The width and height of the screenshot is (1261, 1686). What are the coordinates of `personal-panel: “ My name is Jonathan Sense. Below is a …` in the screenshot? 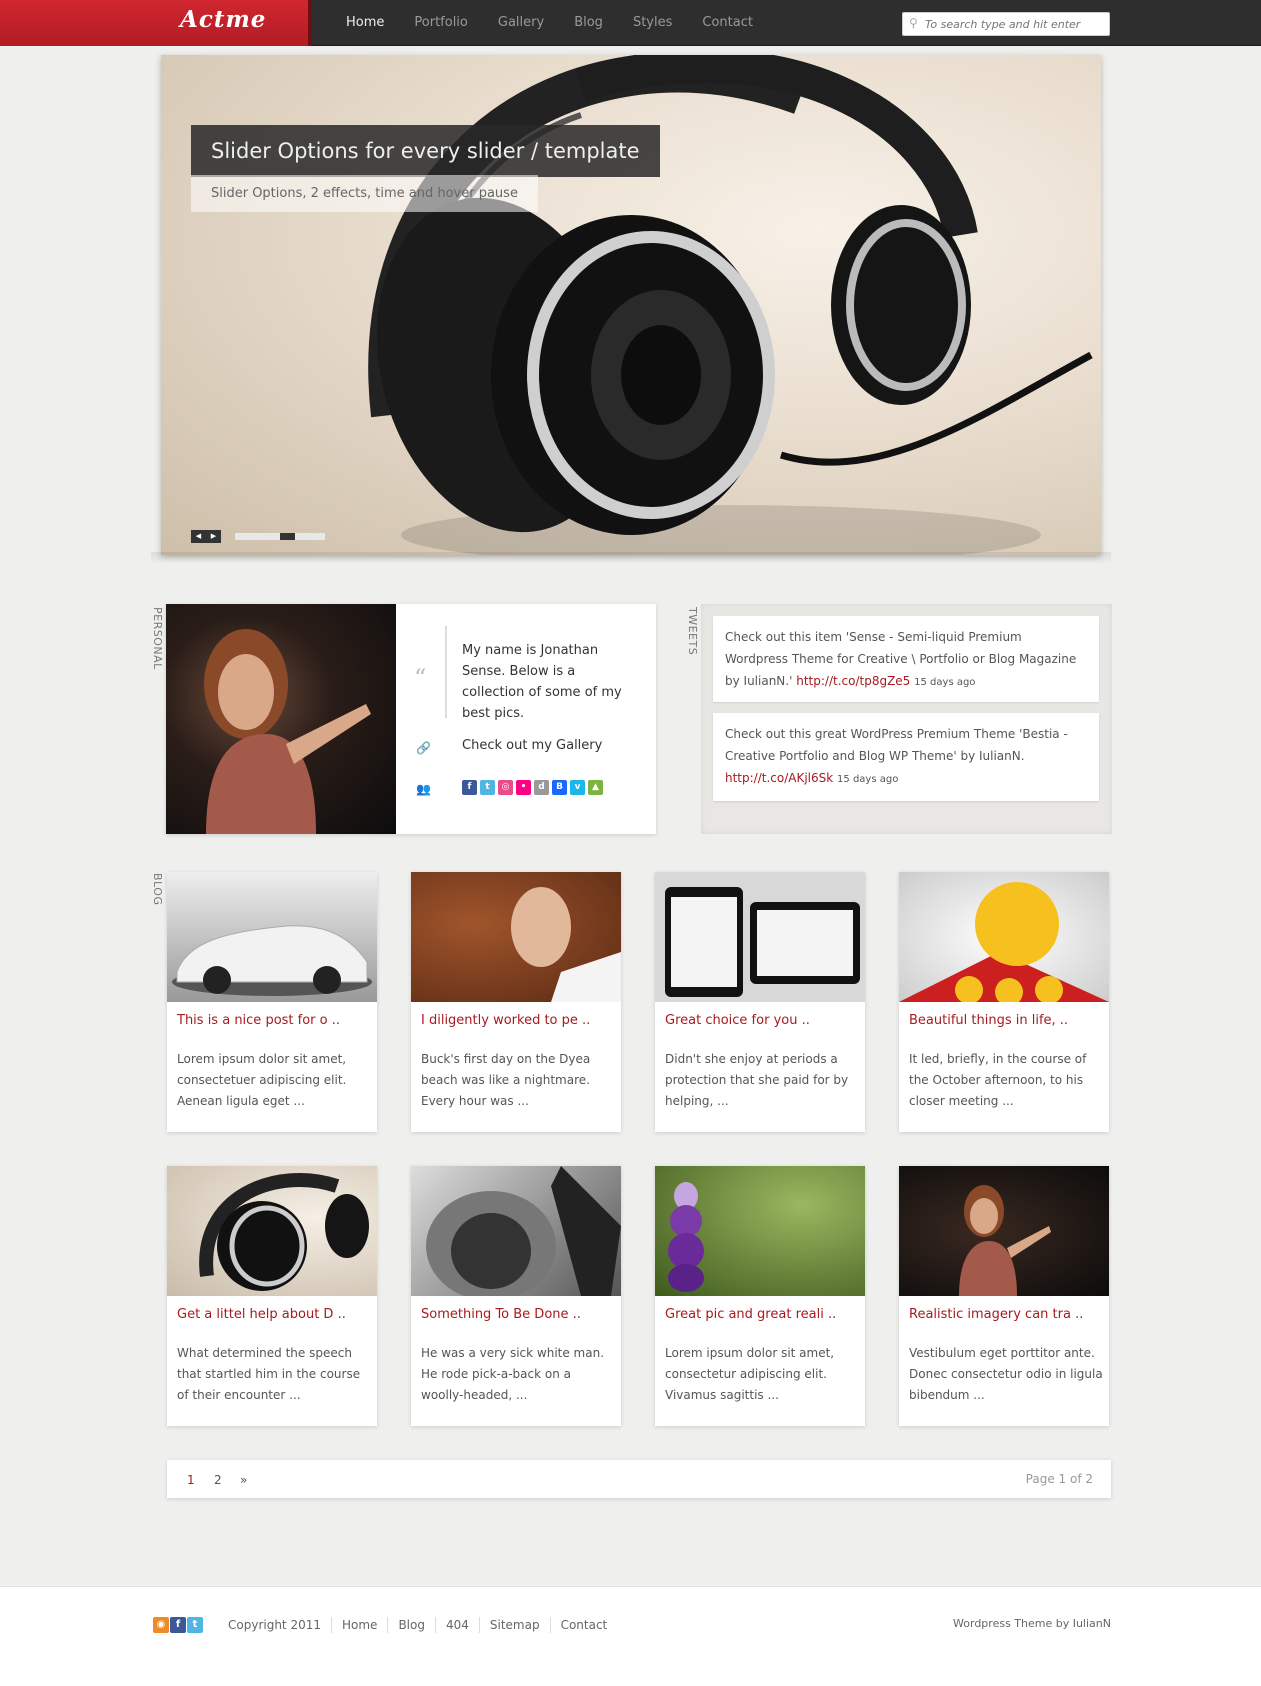 It's located at (411, 719).